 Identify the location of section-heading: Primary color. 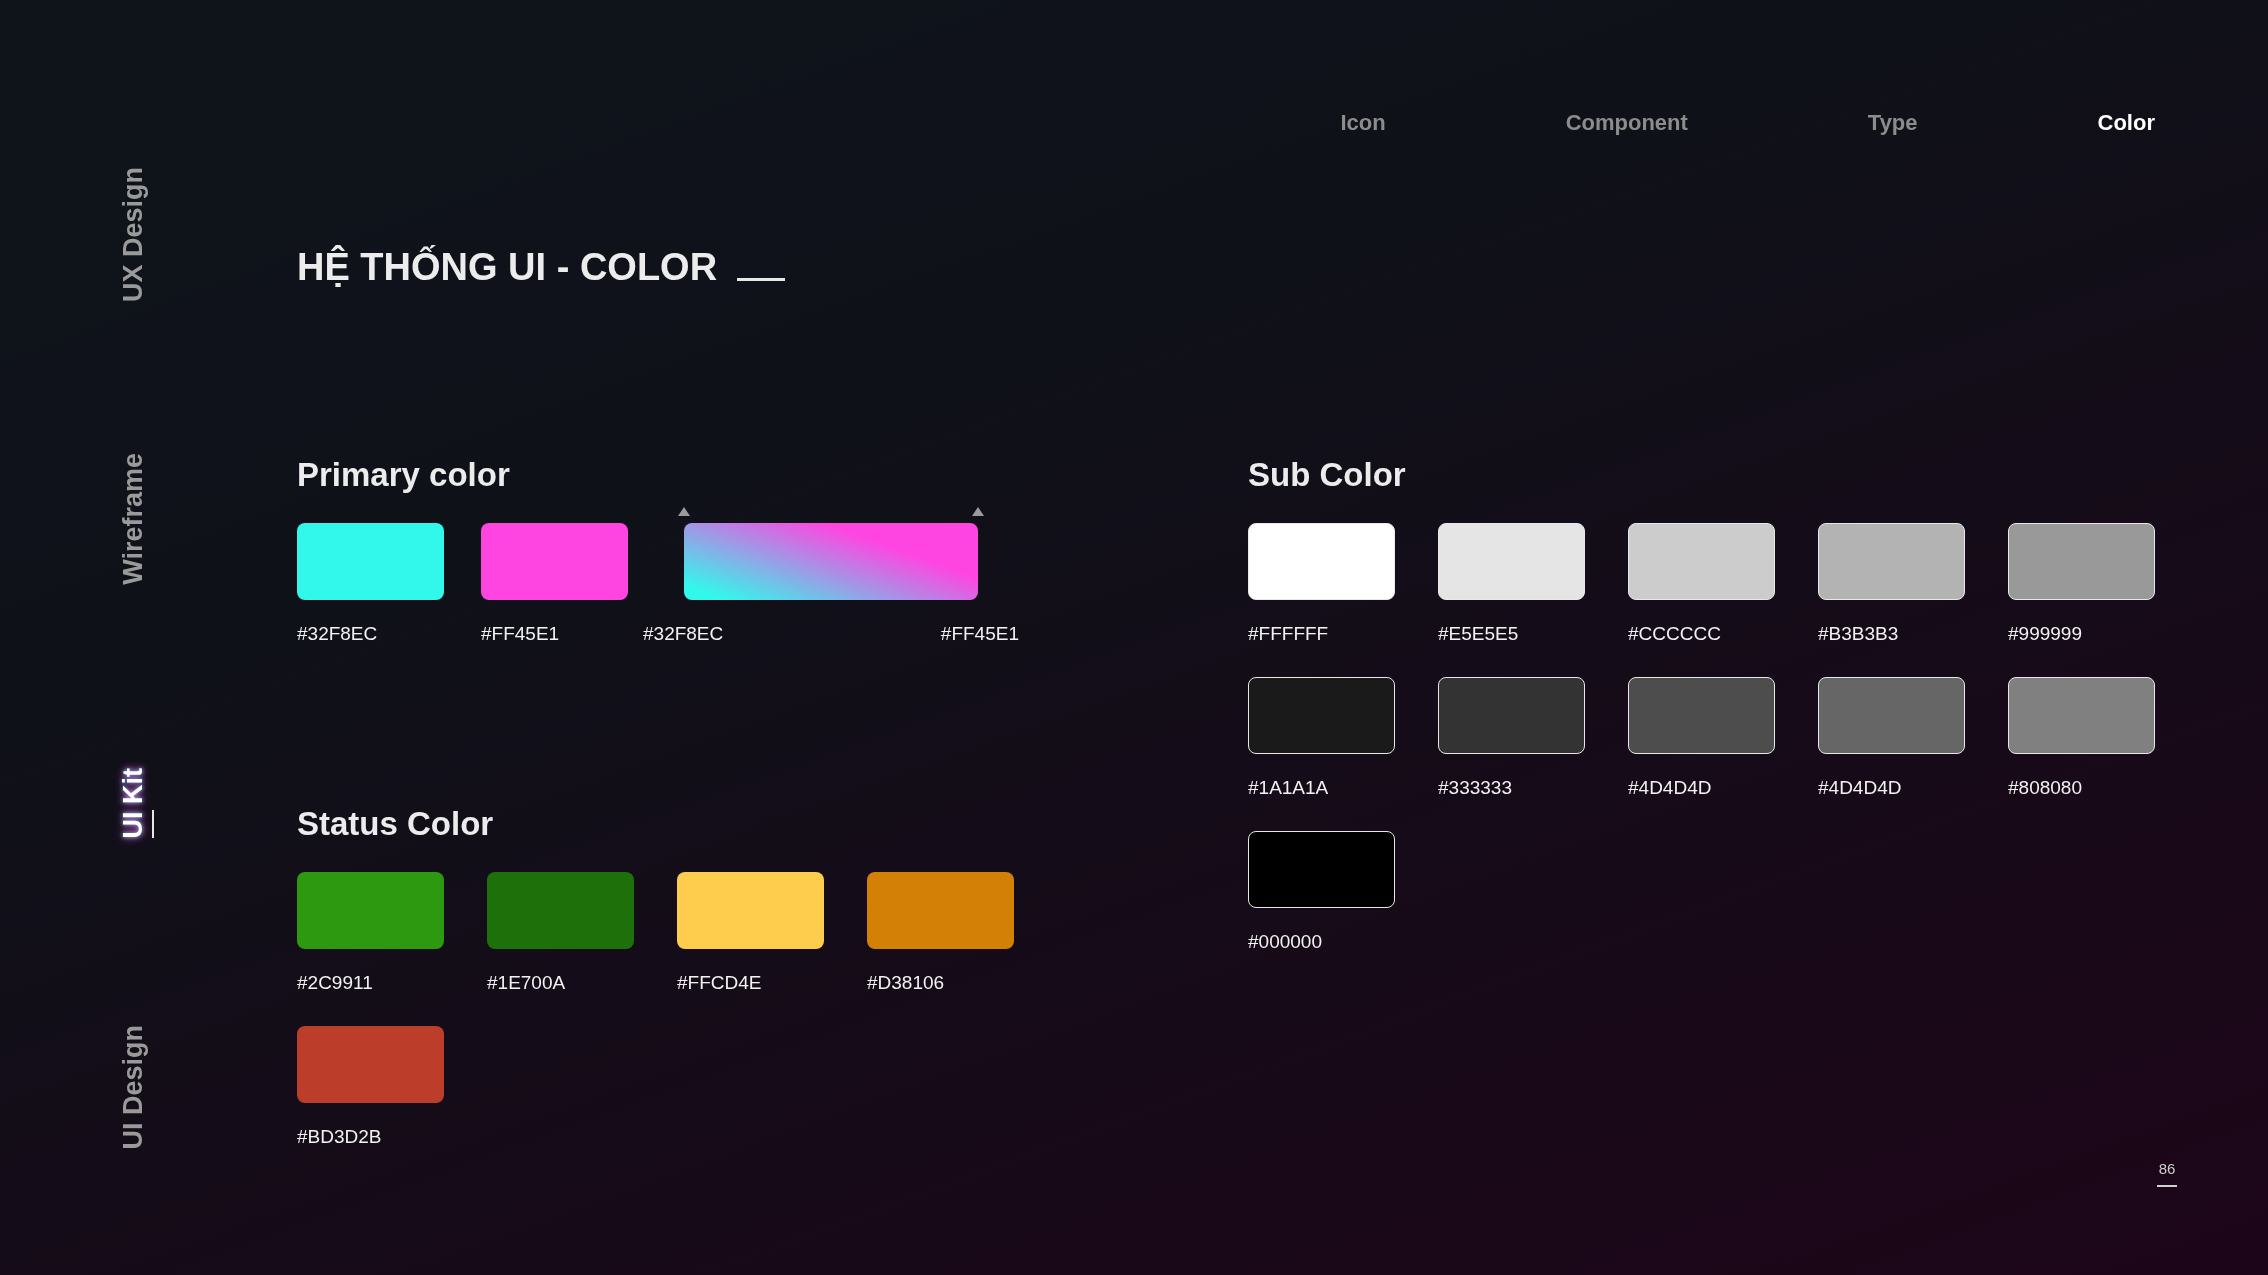
(404, 475).